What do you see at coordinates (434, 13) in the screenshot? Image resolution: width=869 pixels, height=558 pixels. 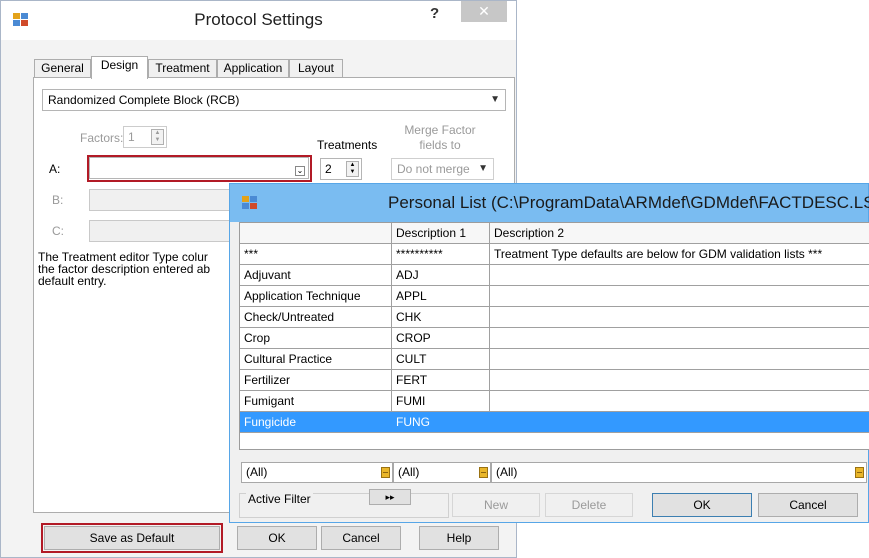 I see `help-icon: ?` at bounding box center [434, 13].